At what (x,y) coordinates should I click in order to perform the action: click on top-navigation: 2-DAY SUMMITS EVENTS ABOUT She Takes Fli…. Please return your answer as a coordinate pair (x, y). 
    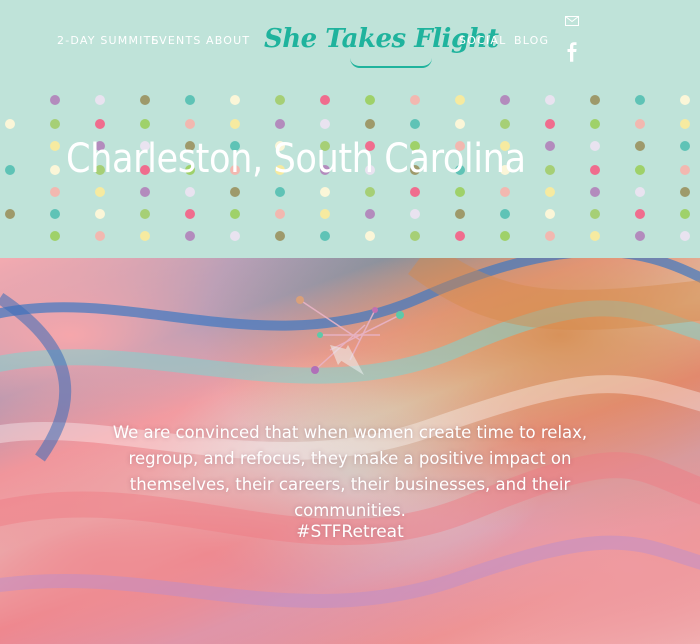
    Looking at the image, I should click on (350, 45).